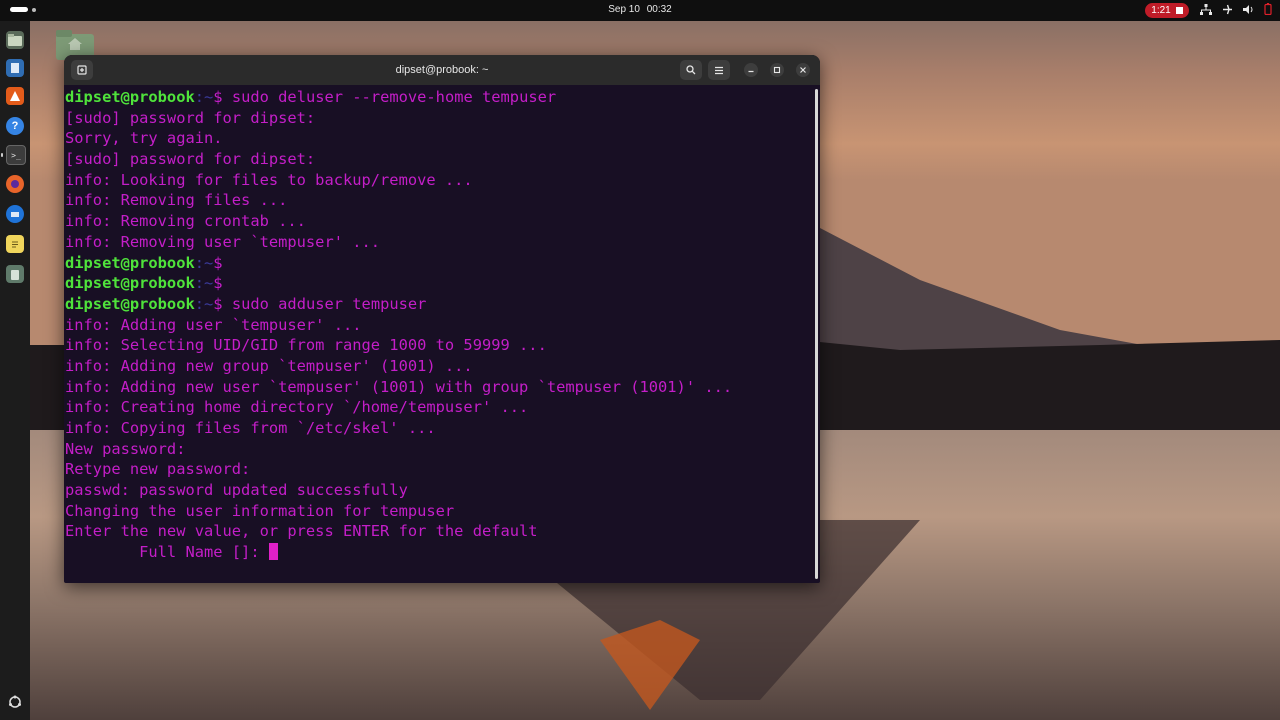 This screenshot has width=1280, height=720. I want to click on close-icon, so click(803, 70).